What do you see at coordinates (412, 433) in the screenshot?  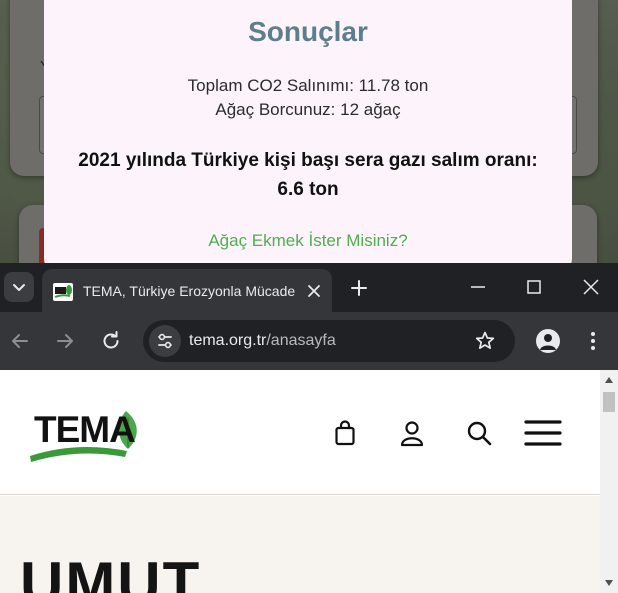 I see `user-icon` at bounding box center [412, 433].